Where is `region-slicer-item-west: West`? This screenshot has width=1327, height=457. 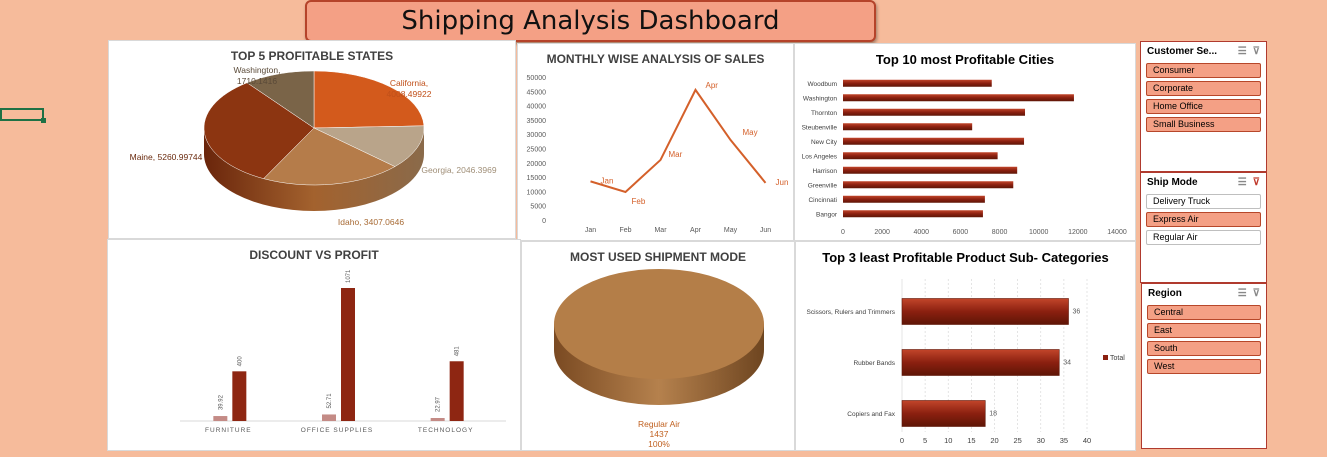 region-slicer-item-west: West is located at coordinates (1204, 366).